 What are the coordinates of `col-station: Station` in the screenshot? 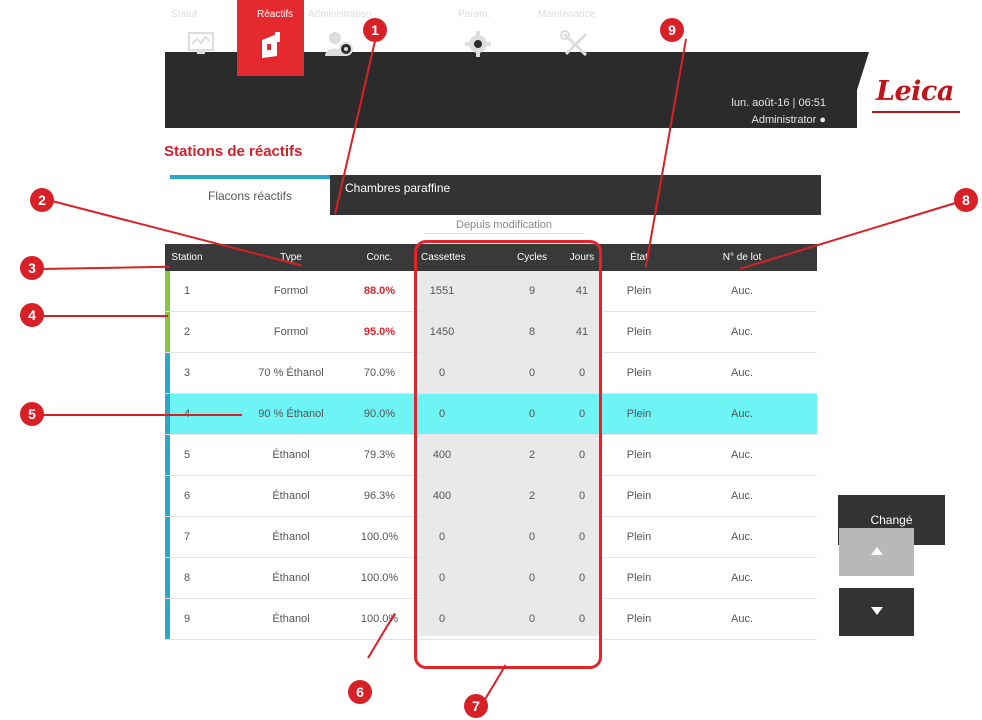 It's located at (187, 257).